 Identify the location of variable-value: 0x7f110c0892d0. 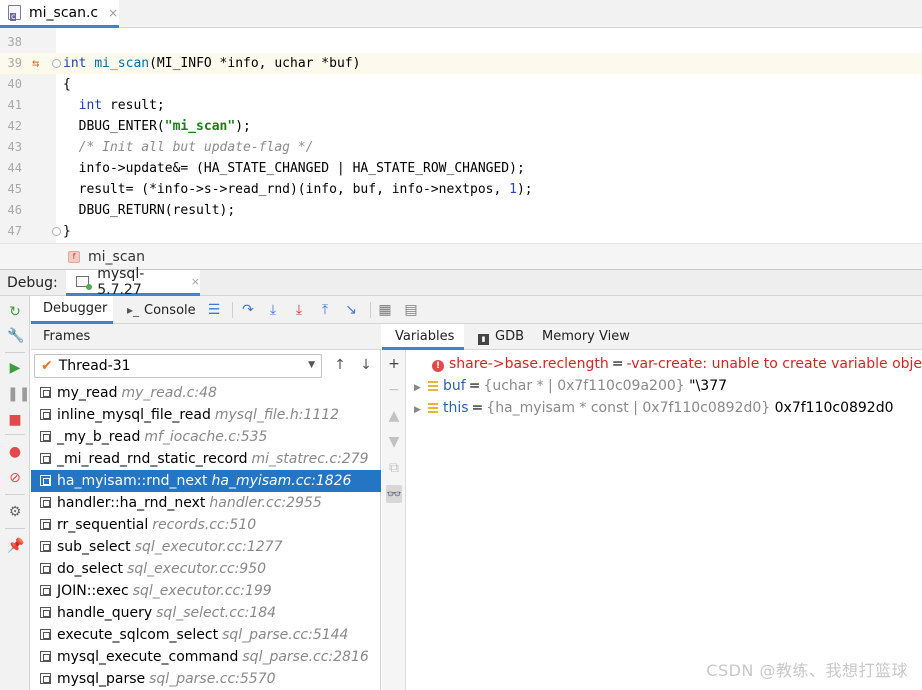
(834, 408).